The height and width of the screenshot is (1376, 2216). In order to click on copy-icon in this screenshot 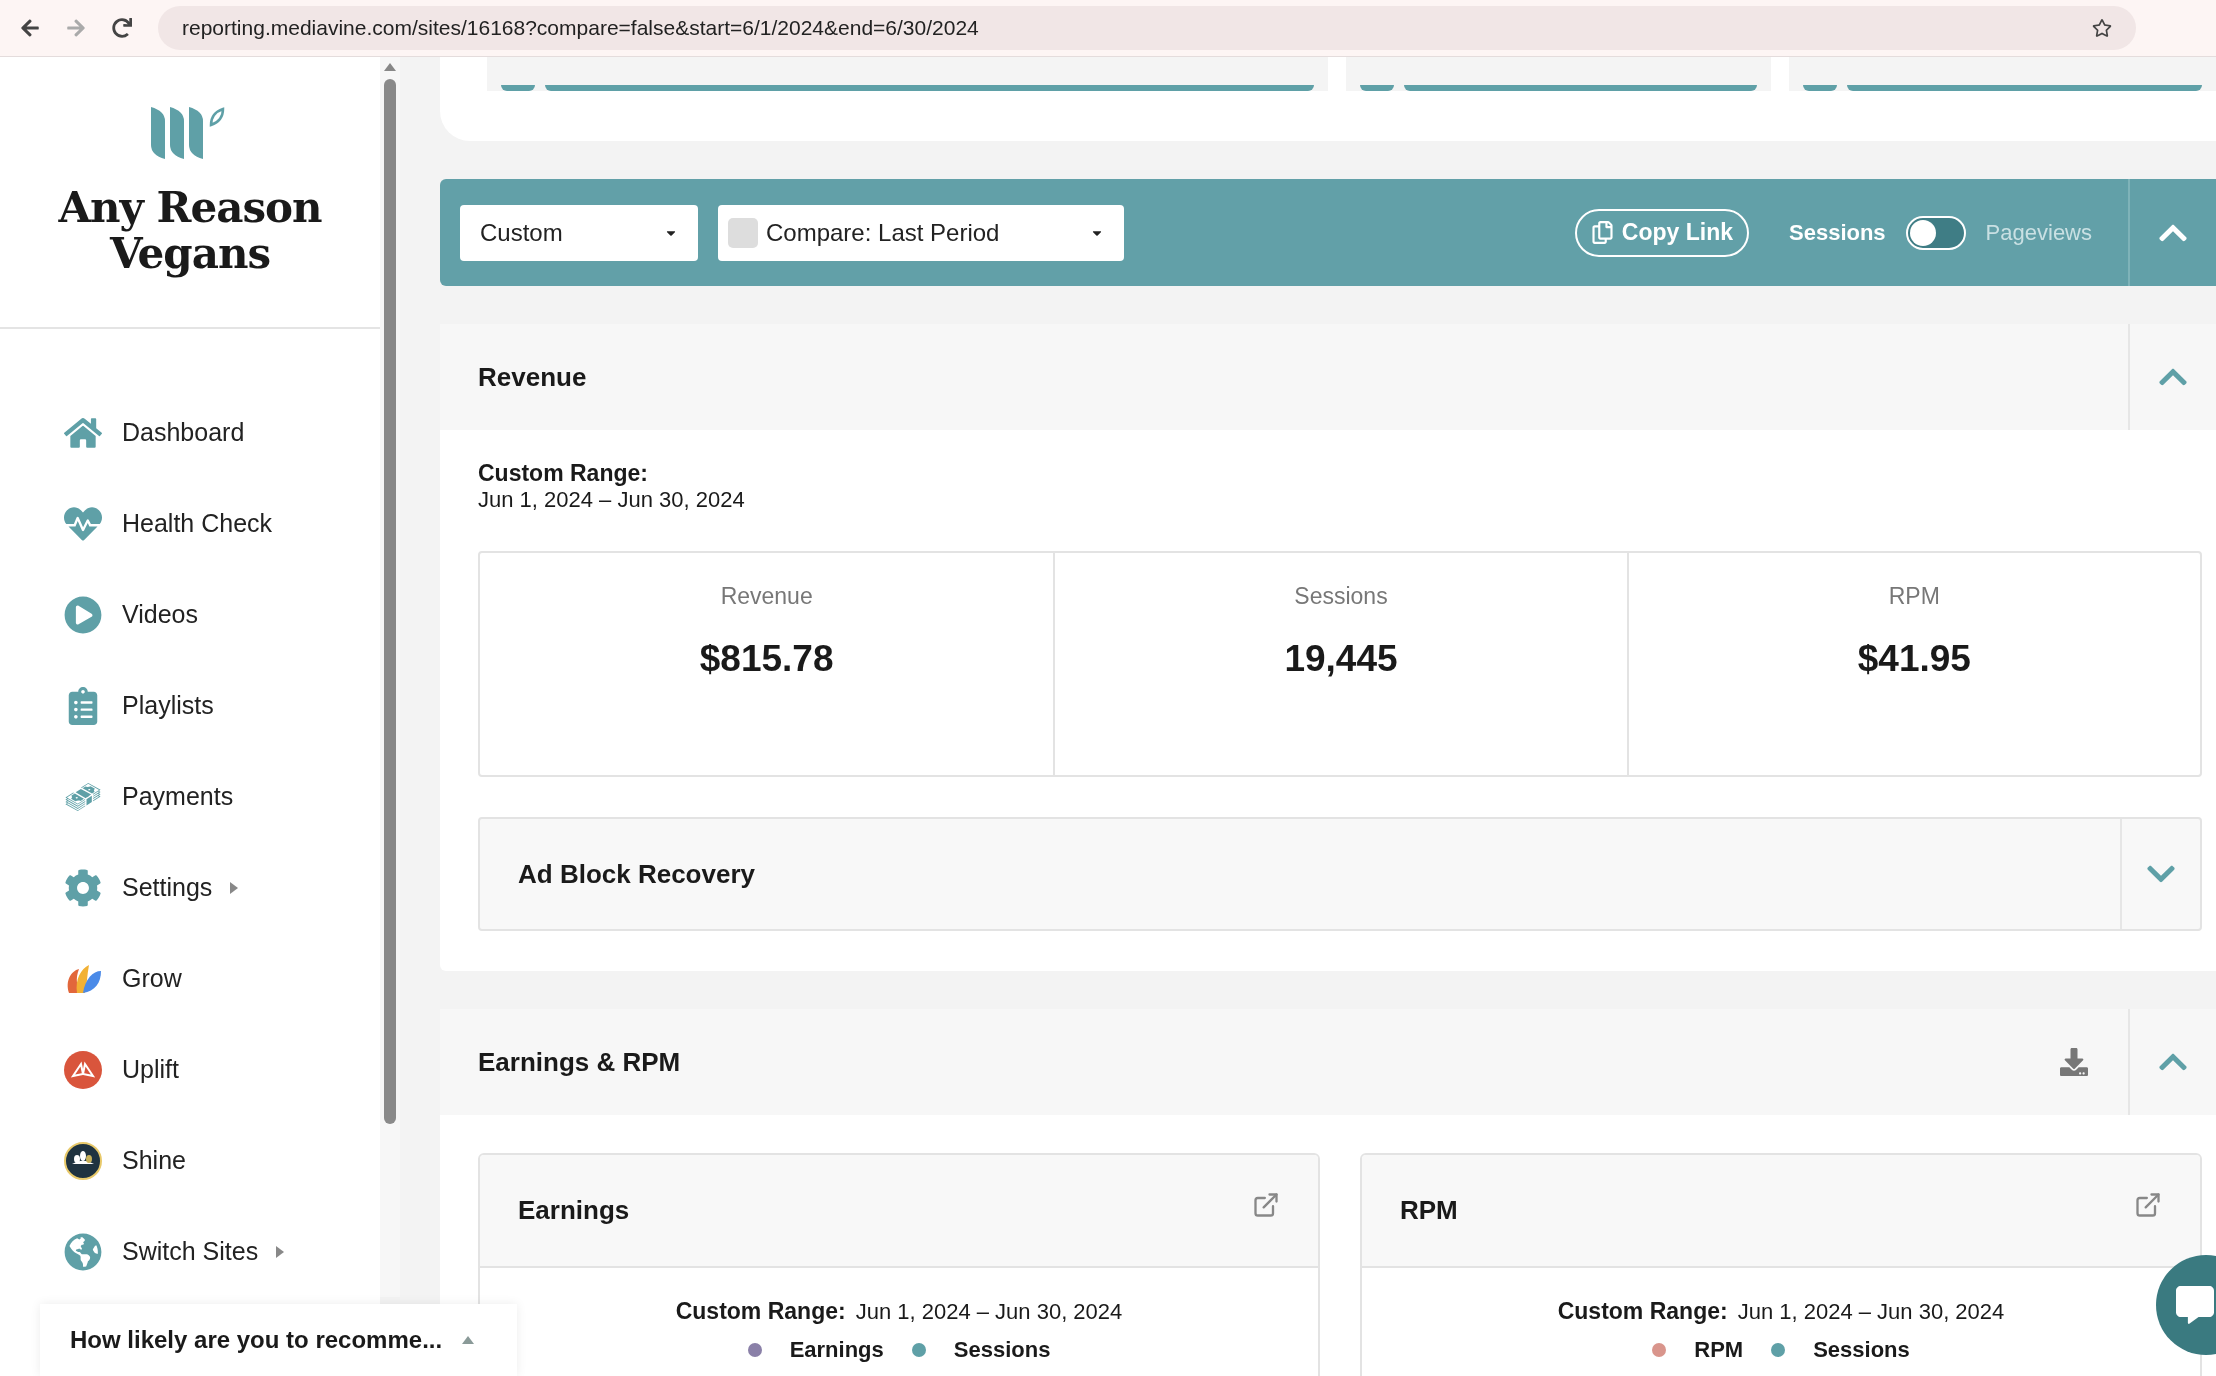, I will do `click(1602, 232)`.